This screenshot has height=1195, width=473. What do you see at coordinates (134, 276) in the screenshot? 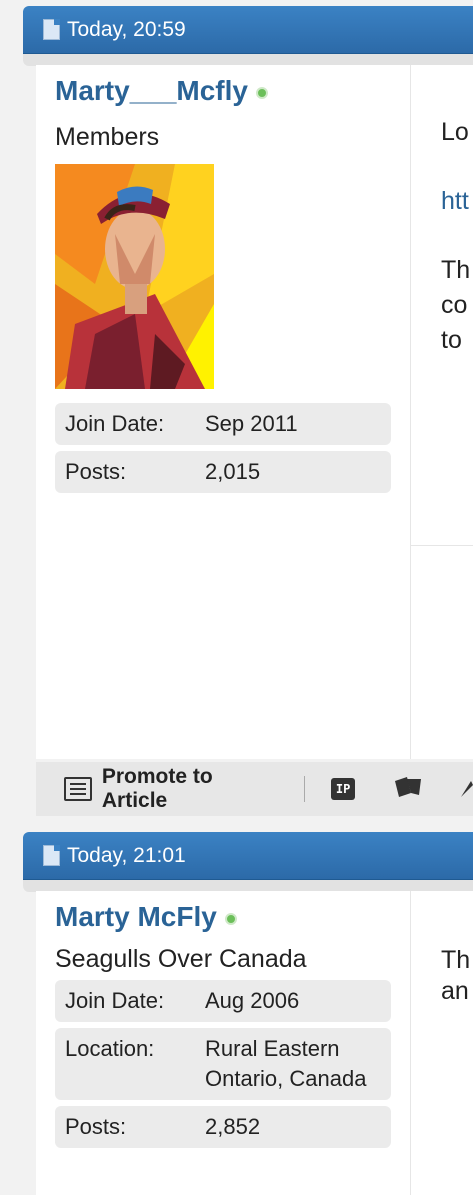
I see `avatar` at bounding box center [134, 276].